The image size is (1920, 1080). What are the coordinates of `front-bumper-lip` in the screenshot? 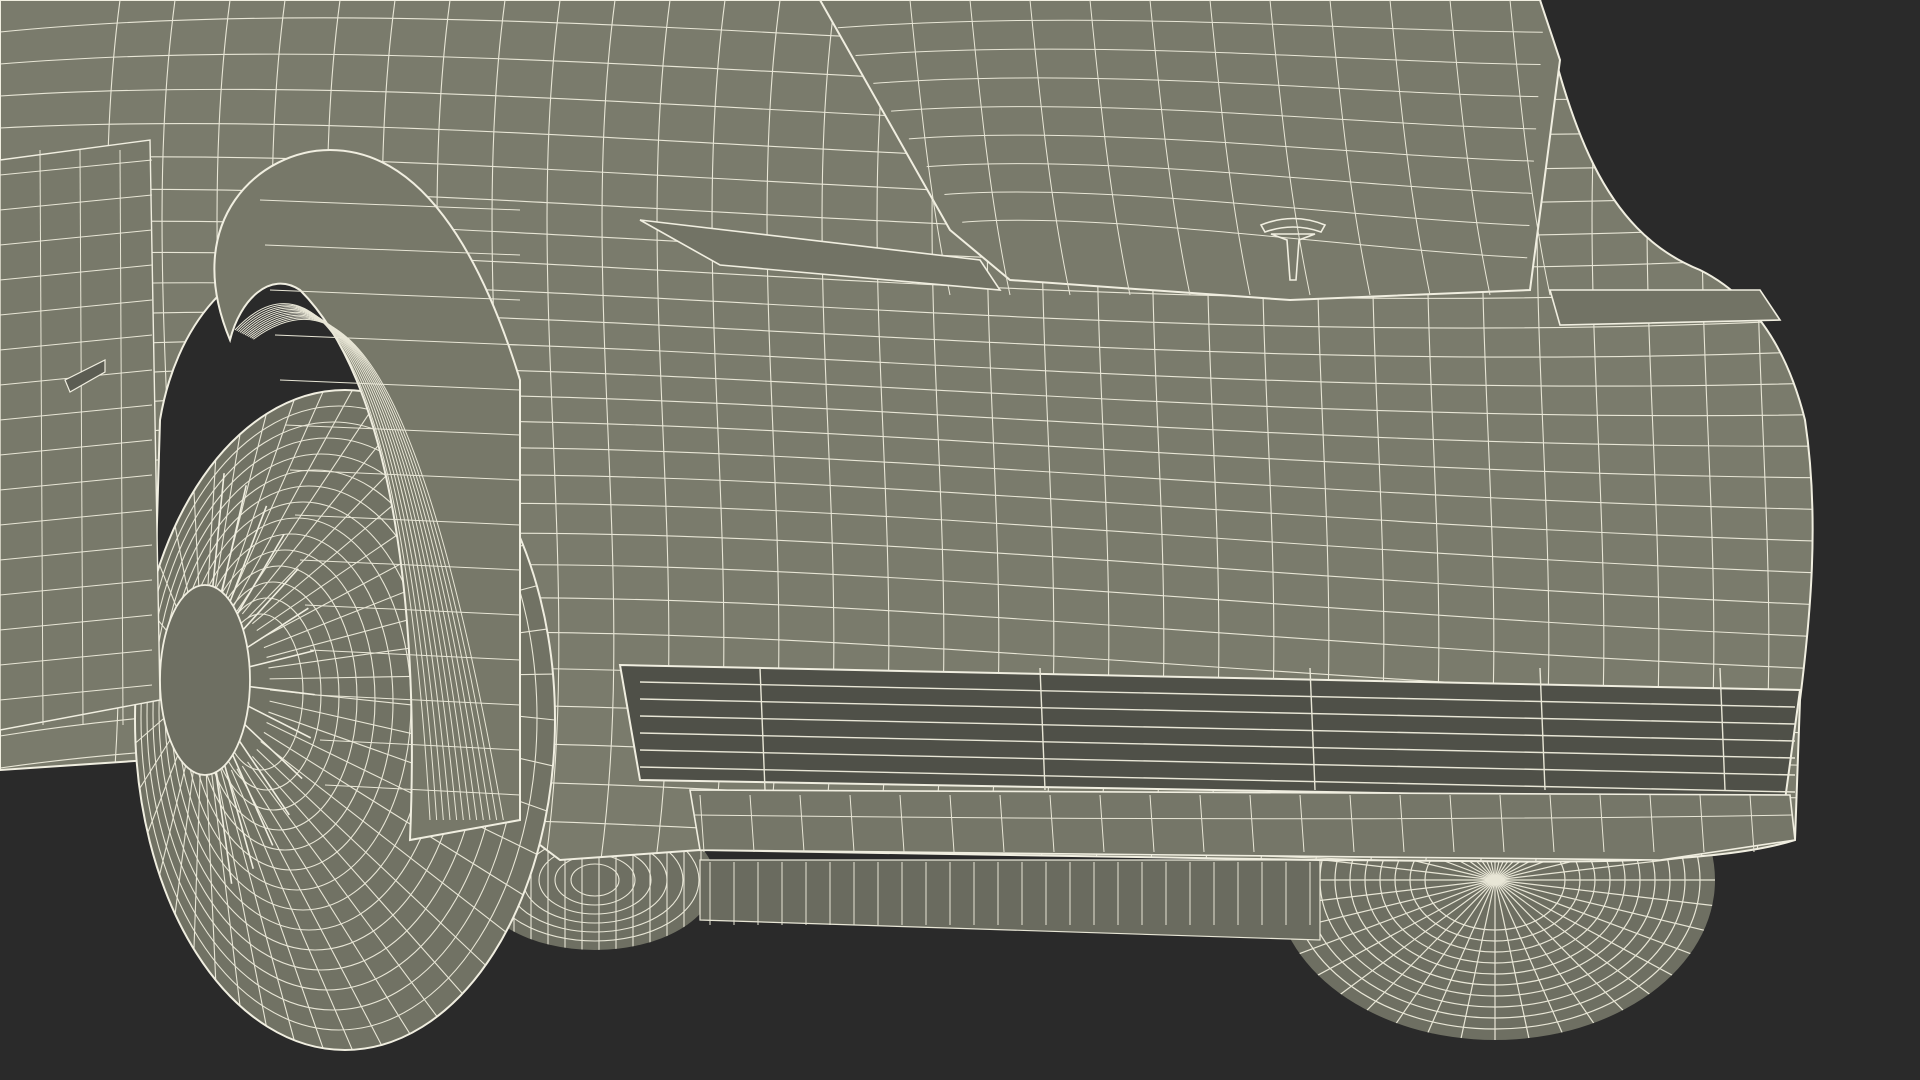 It's located at (1242, 825).